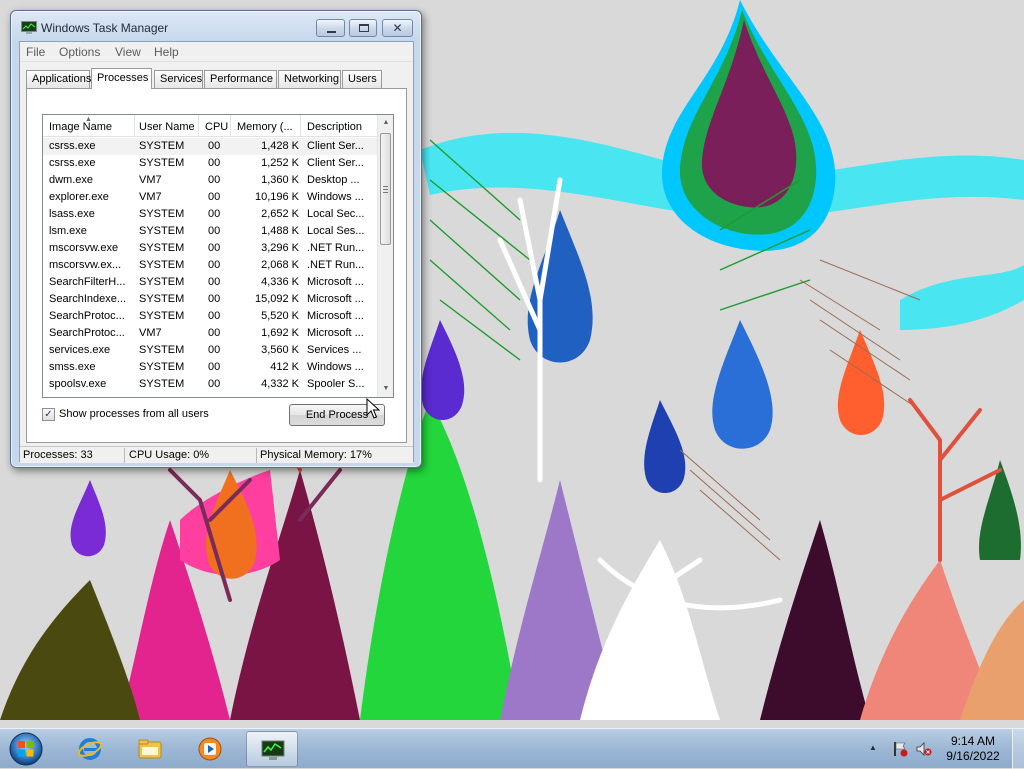 The height and width of the screenshot is (769, 1024). I want to click on taskbar-clock: 9:14 AM 9/16/2022, so click(973, 749).